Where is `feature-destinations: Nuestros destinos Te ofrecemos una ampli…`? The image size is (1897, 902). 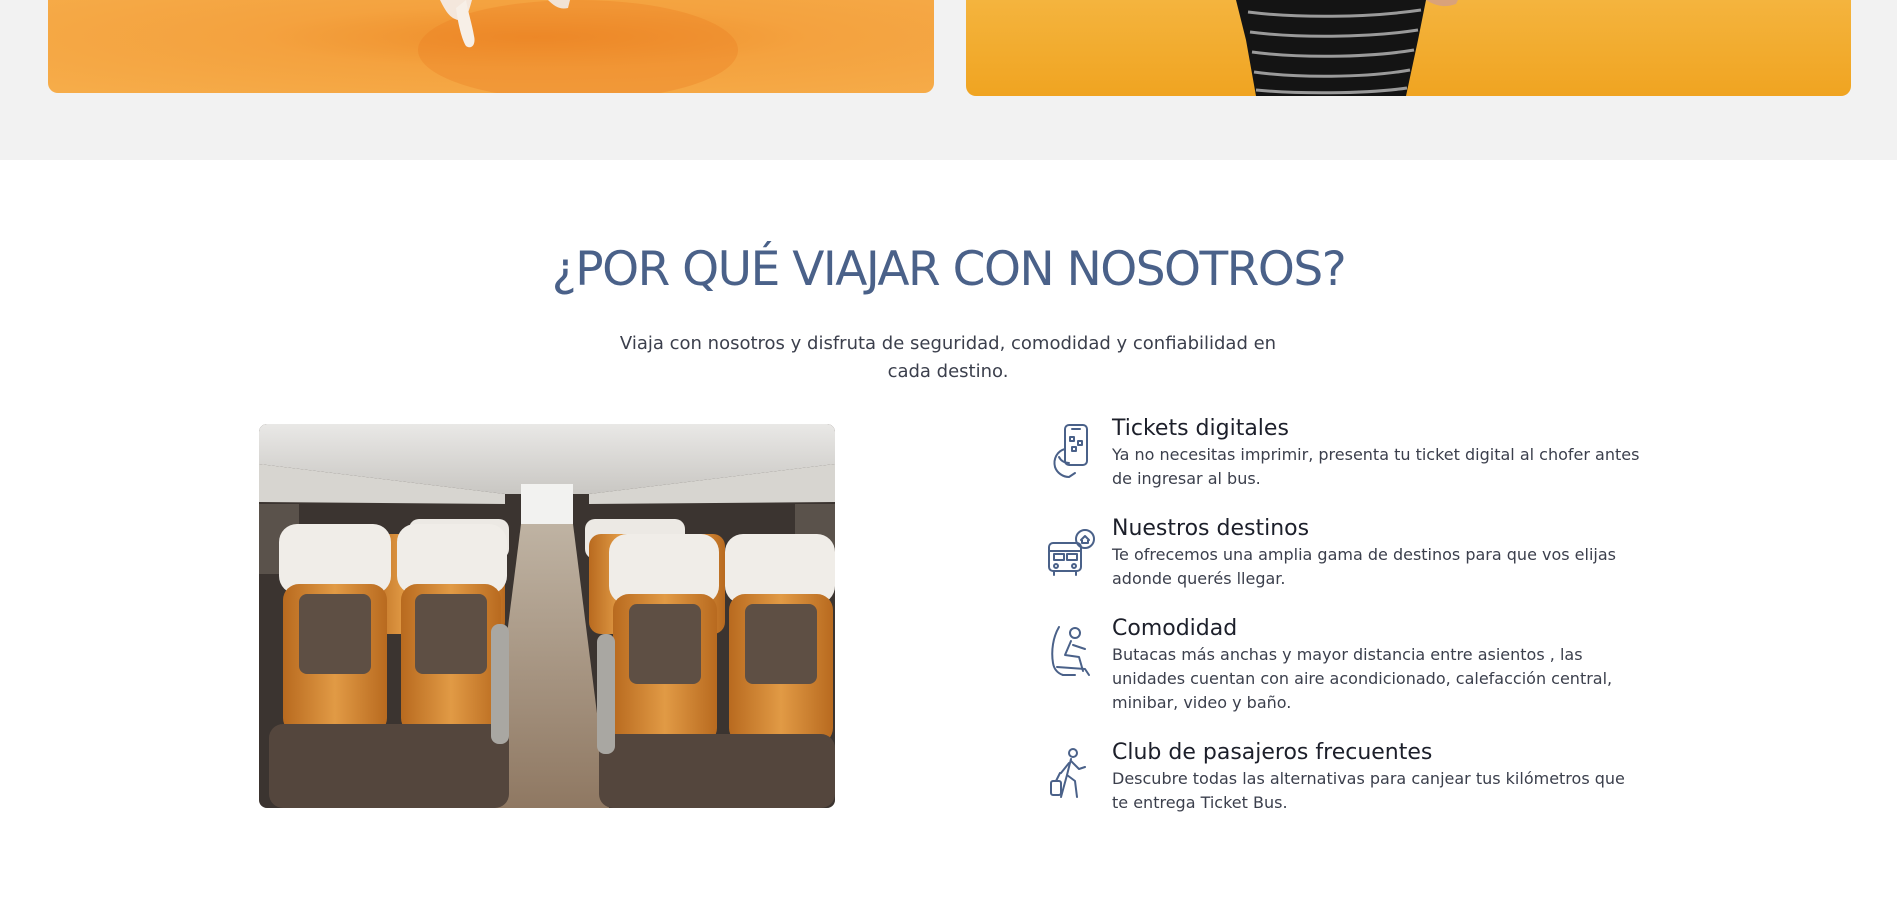 feature-destinations: Nuestros destinos Te ofrecemos una ampli… is located at coordinates (1345, 553).